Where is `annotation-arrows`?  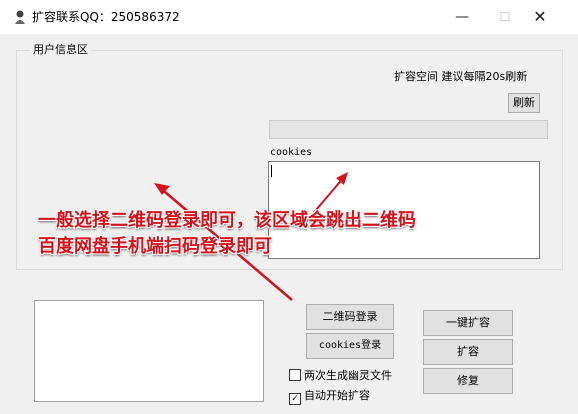
annotation-arrows is located at coordinates (251, 236).